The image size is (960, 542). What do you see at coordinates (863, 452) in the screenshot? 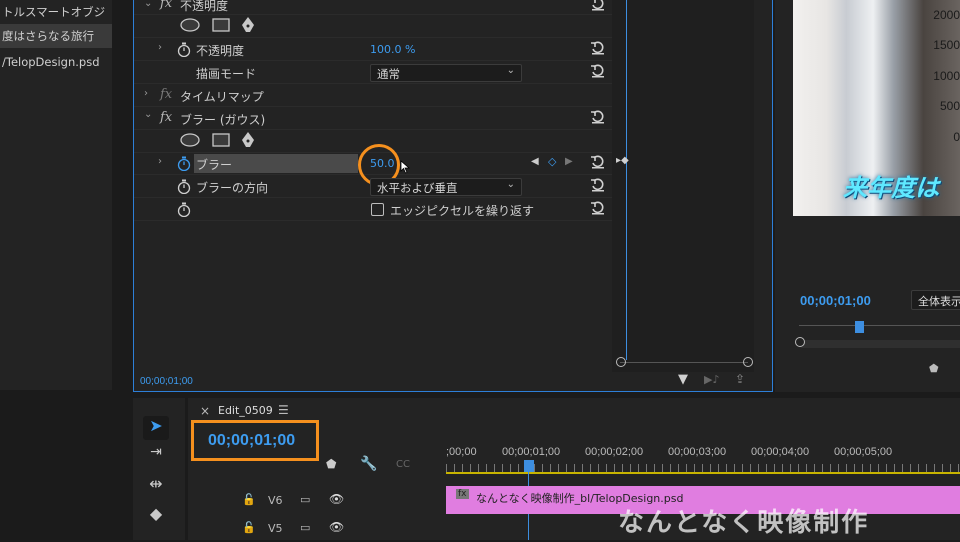
I see `ruler-label: 00;00;05;00` at bounding box center [863, 452].